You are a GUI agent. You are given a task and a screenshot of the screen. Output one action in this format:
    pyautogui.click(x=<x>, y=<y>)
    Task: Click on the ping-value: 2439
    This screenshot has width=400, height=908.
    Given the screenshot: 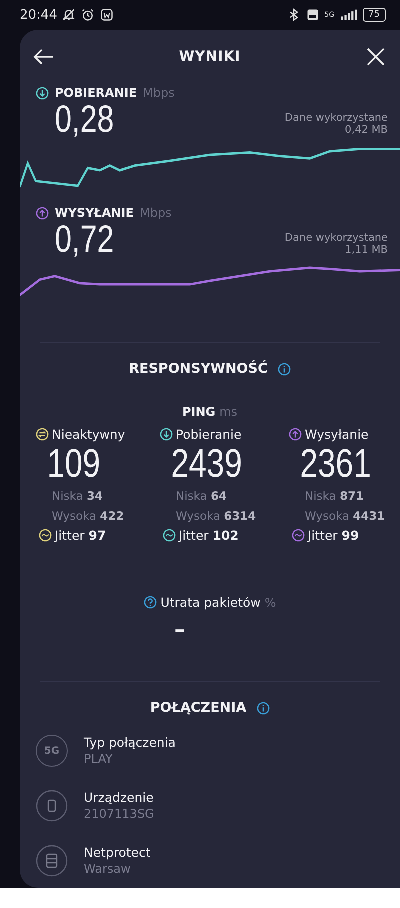 What is the action you would take?
    pyautogui.click(x=207, y=464)
    